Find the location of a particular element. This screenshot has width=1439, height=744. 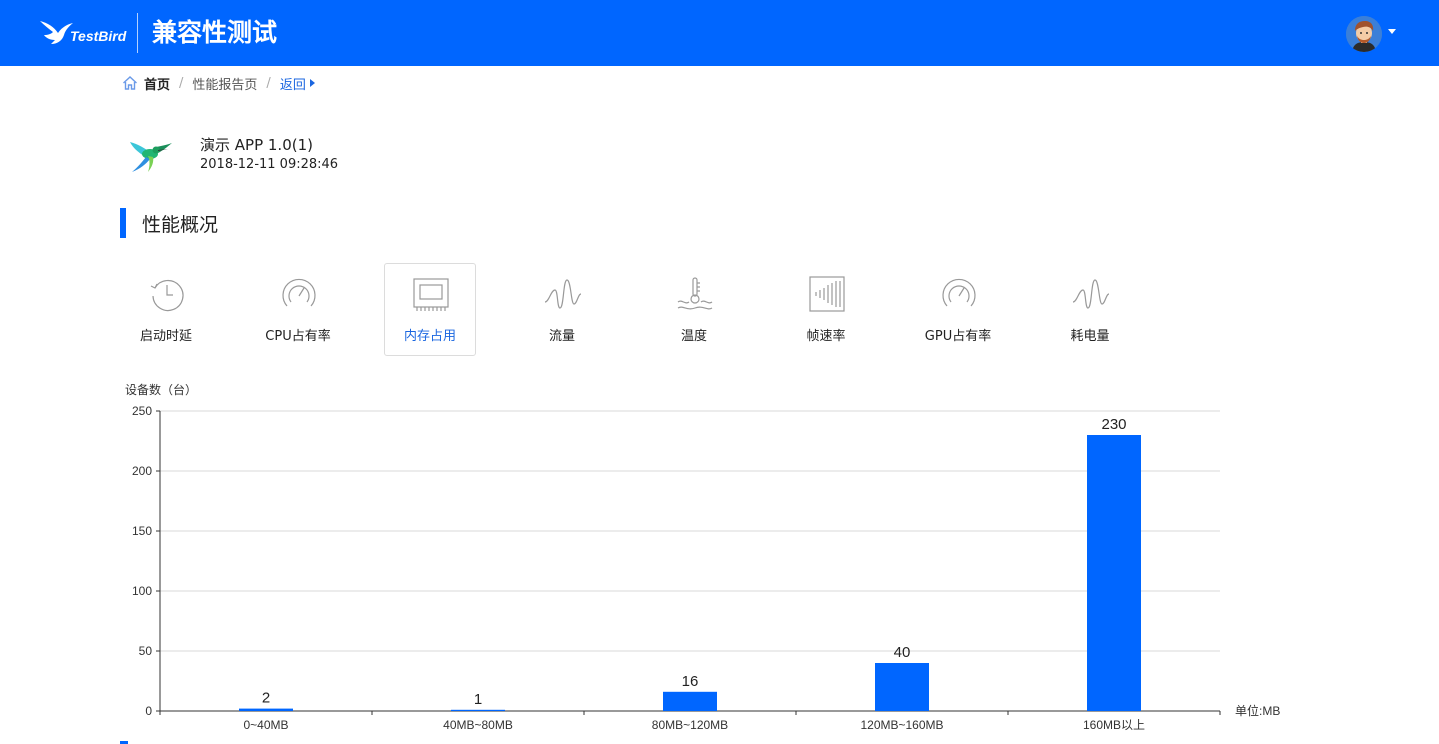

tab-label: 耗电量 is located at coordinates (1090, 336).